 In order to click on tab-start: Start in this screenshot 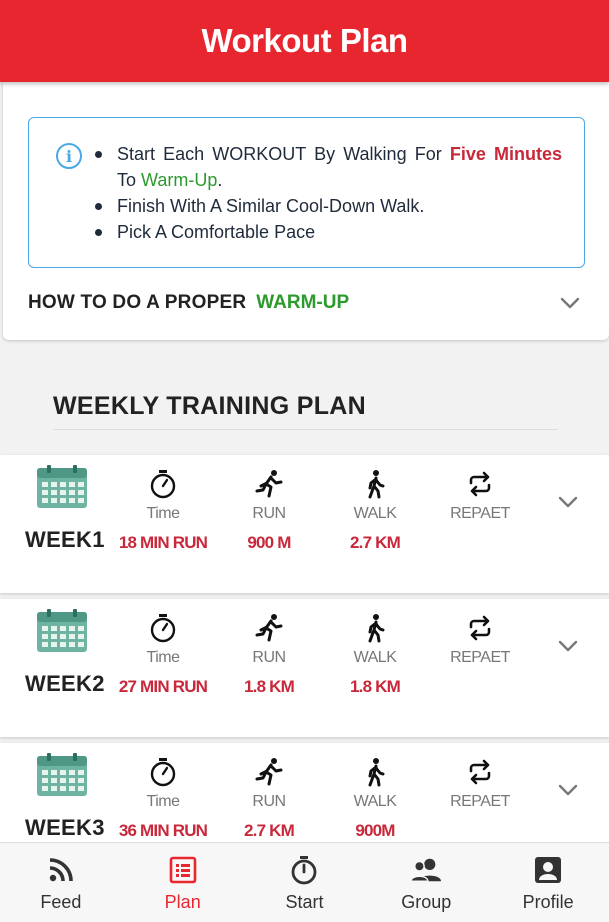, I will do `click(304, 882)`.